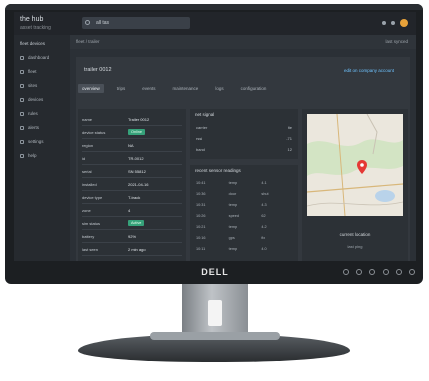 This screenshot has height=381, width=429. Describe the element at coordinates (215, 336) in the screenshot. I see `monitor-stand-base-highlight` at that location.